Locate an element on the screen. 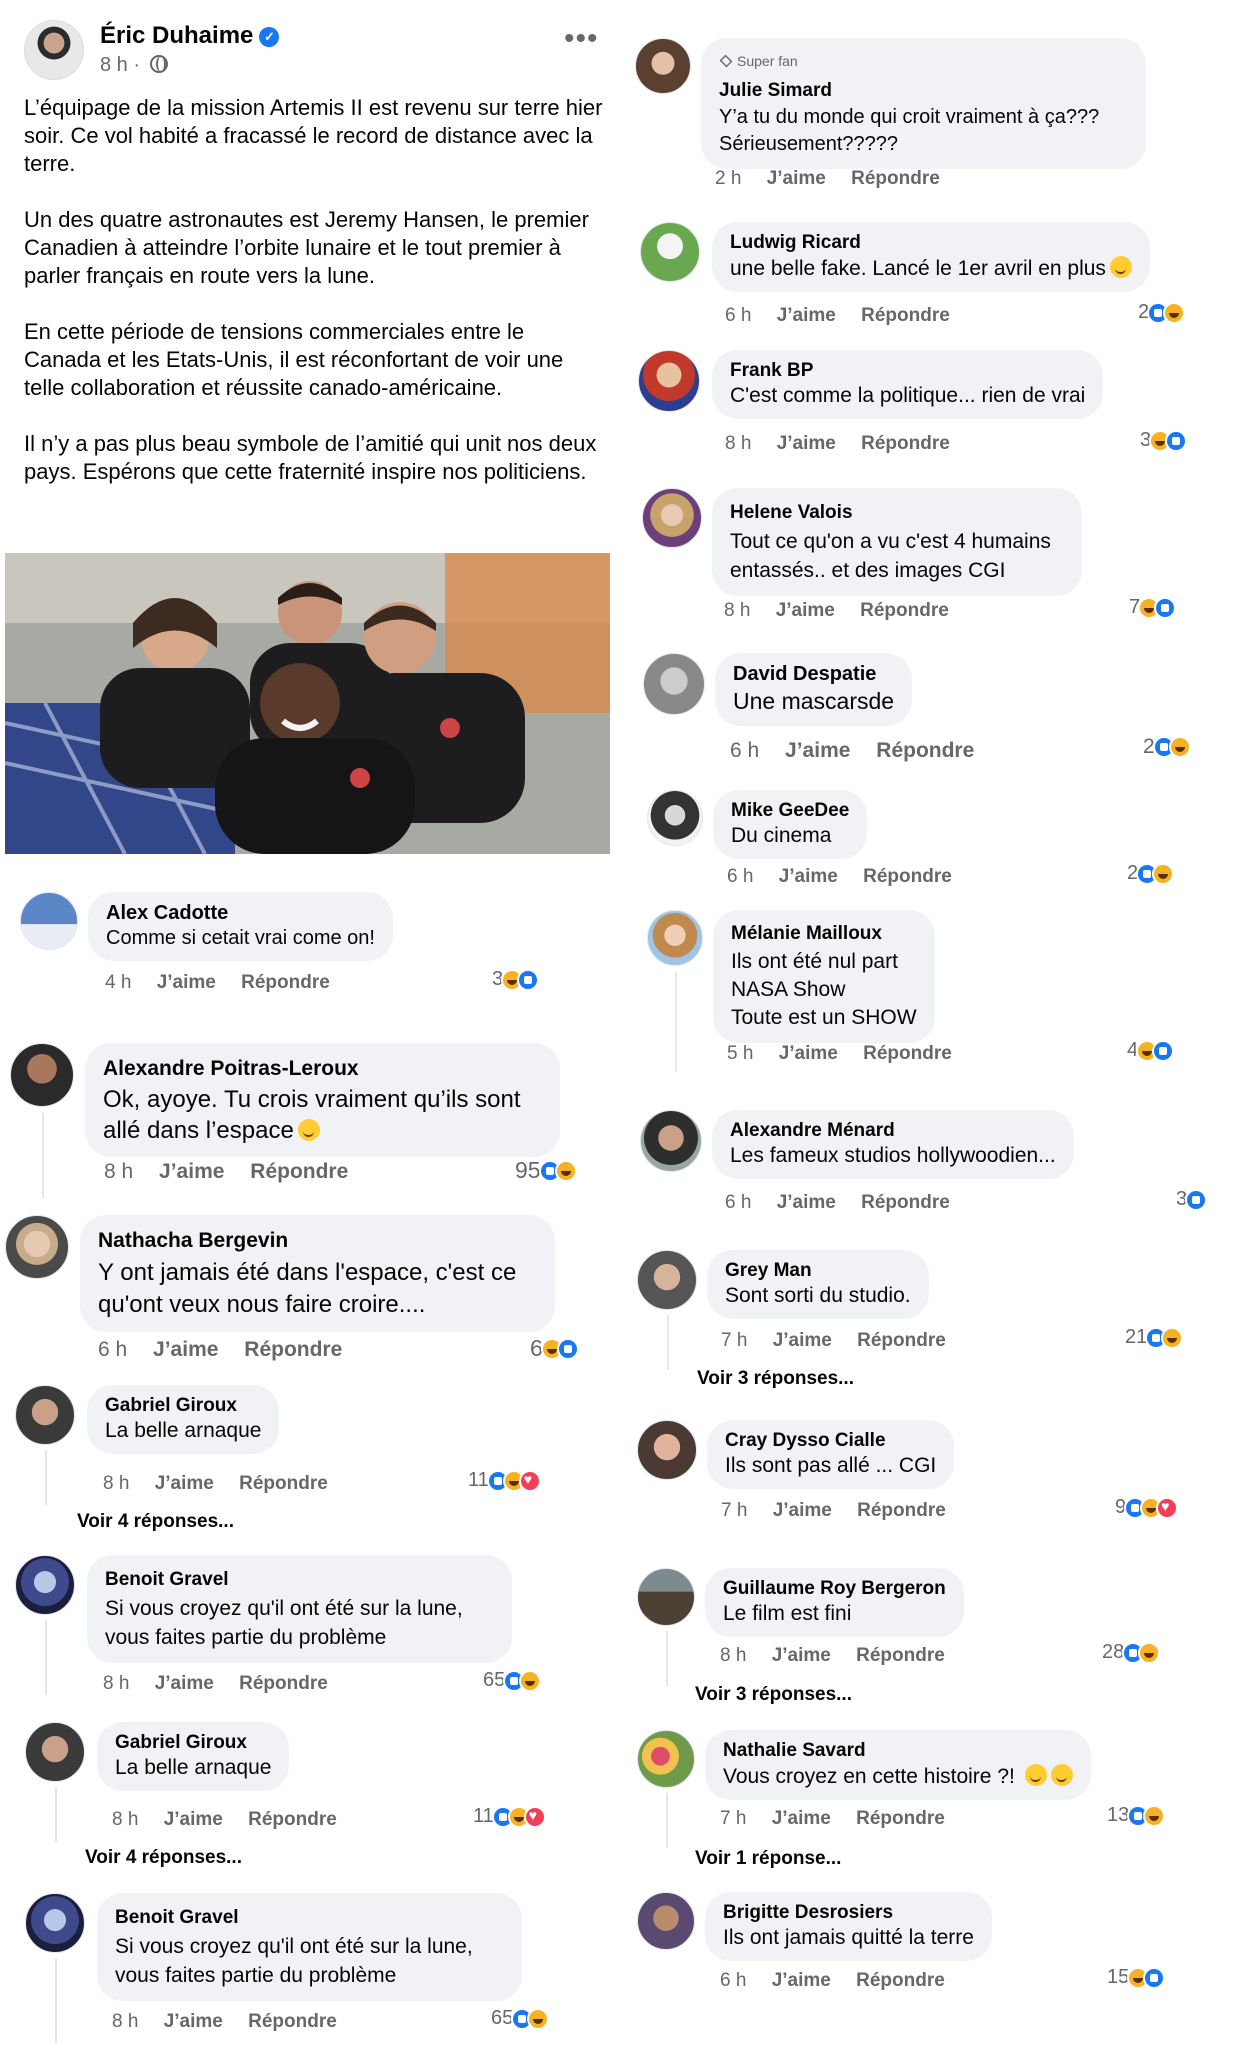  reactions: 28 is located at coordinates (1131, 1652).